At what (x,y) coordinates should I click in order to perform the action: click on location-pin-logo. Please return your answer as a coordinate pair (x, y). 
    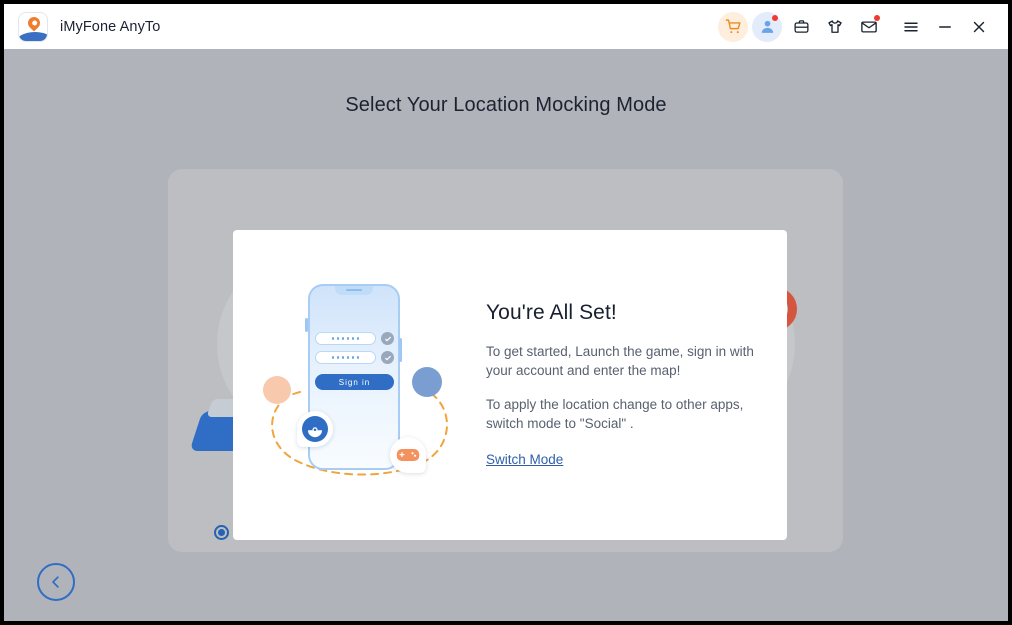
    Looking at the image, I should click on (33, 26).